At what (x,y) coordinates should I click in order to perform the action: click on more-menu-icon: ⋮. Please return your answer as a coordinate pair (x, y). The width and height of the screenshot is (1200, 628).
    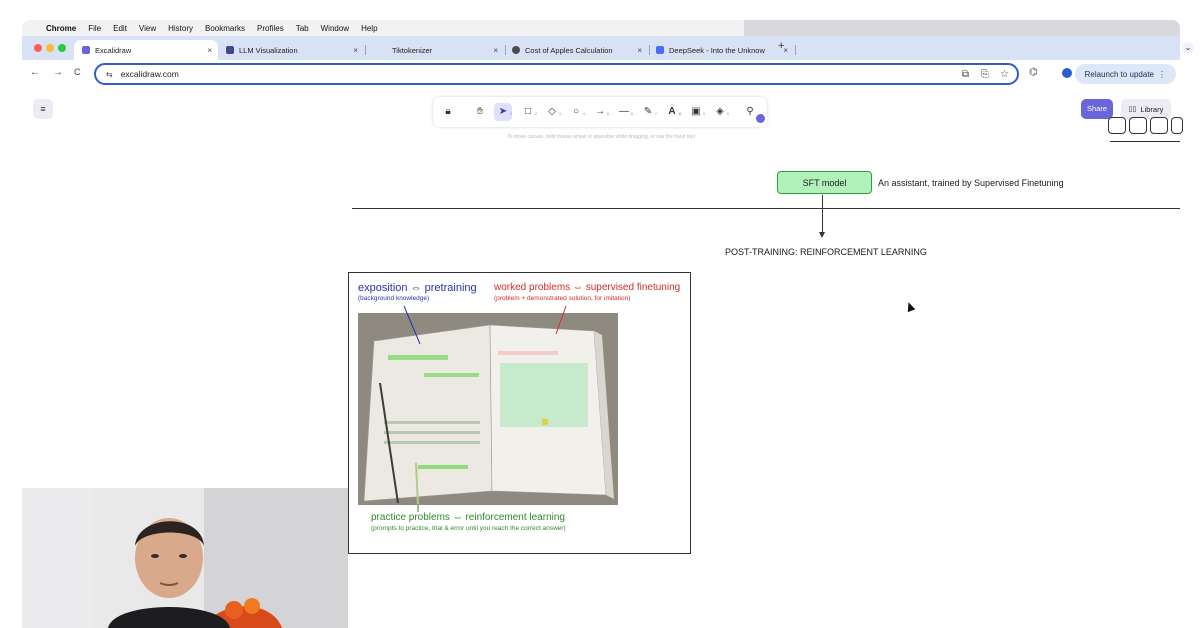
    Looking at the image, I should click on (1162, 74).